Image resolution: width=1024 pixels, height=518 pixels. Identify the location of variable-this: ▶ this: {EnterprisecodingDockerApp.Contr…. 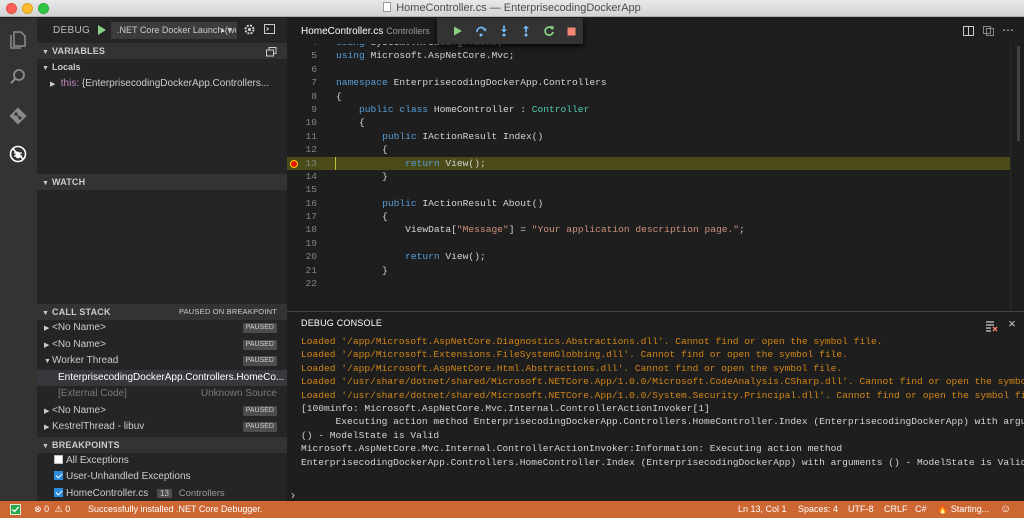
(162, 84).